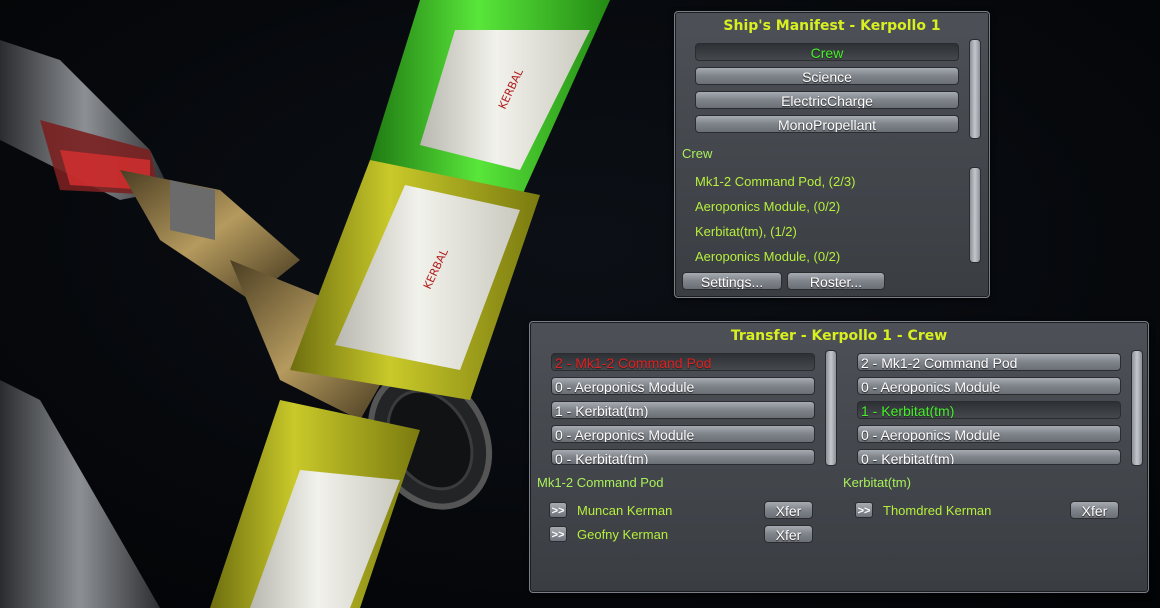  Describe the element at coordinates (975, 89) in the screenshot. I see `resource-list-scrollbar` at that location.